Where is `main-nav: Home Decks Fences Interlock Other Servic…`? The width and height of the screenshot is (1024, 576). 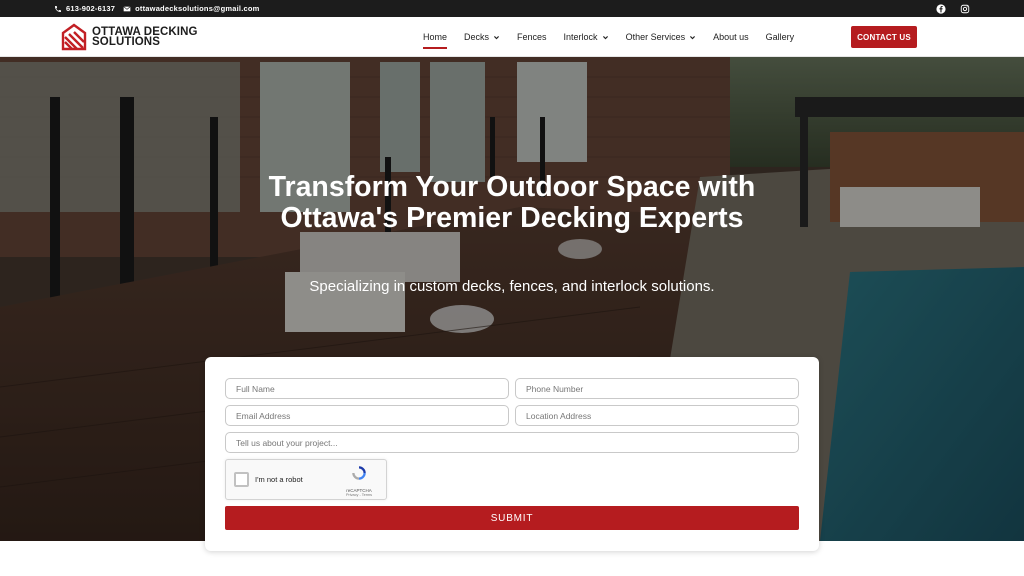
main-nav: Home Decks Fences Interlock Other Servic… is located at coordinates (608, 37).